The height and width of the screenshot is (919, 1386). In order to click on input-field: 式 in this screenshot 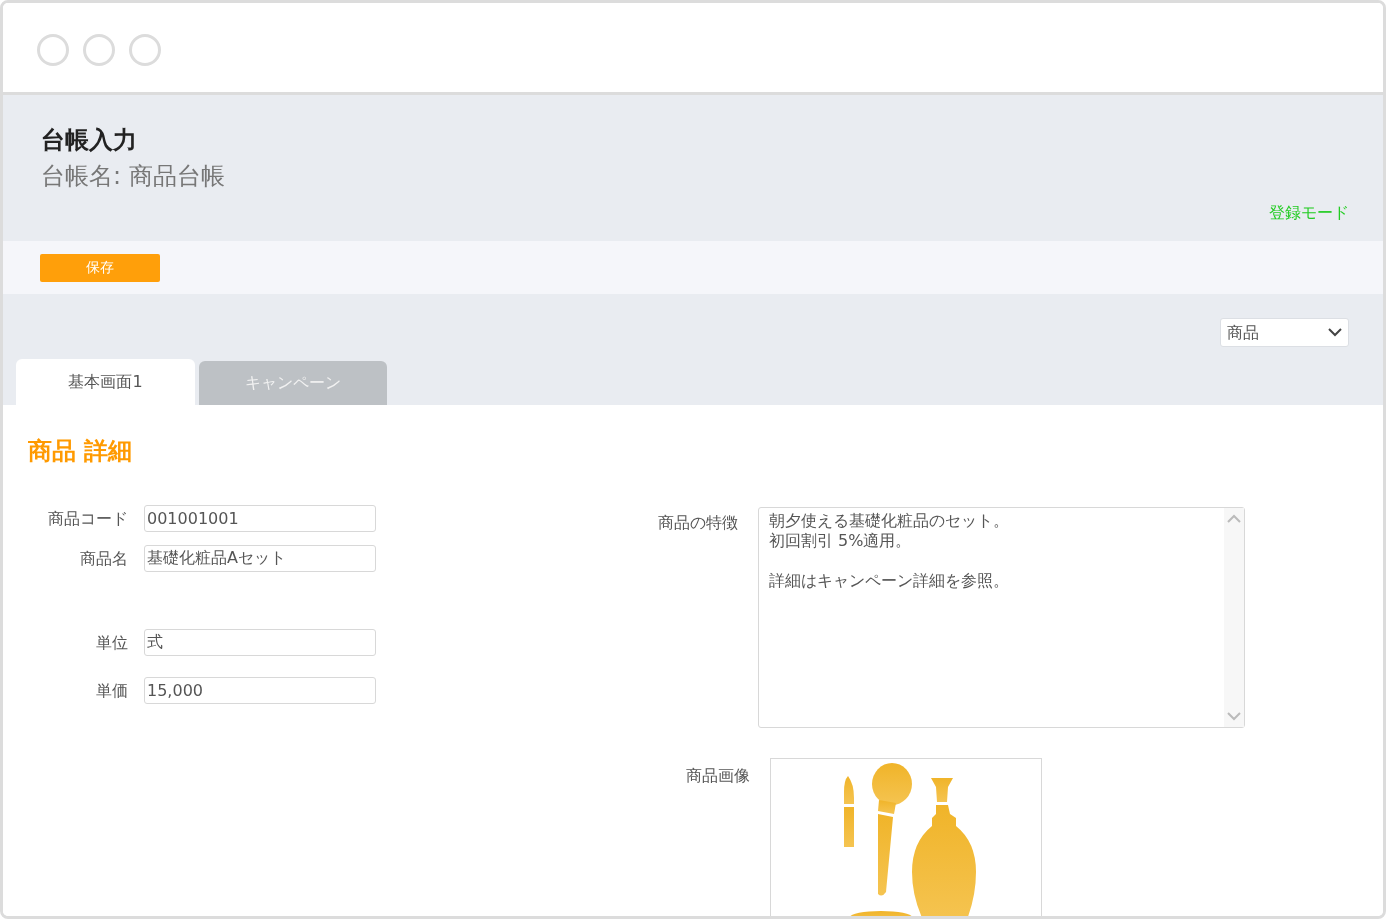, I will do `click(260, 642)`.